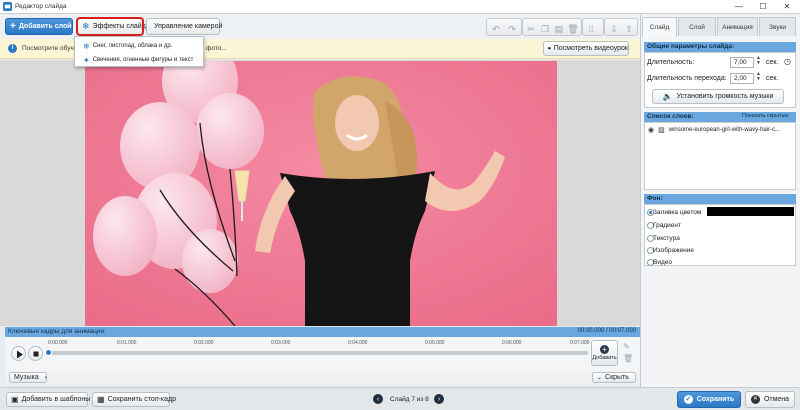  What do you see at coordinates (28, 377) in the screenshot?
I see `music-button: Музыка ›` at bounding box center [28, 377].